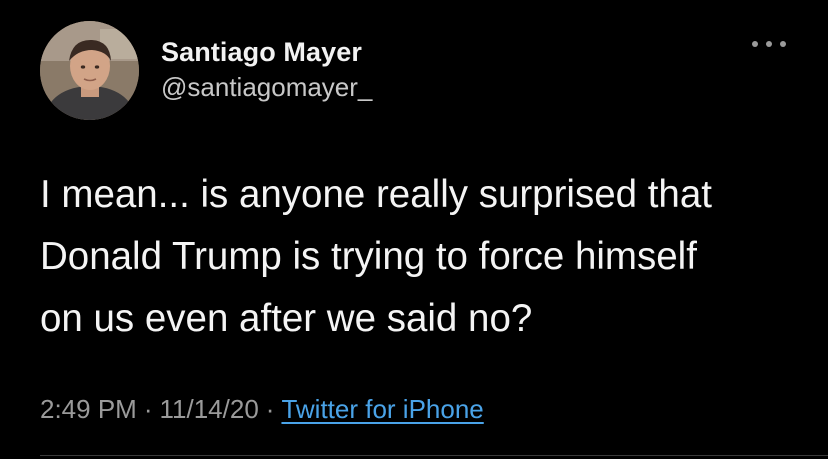 The height and width of the screenshot is (459, 828). I want to click on avatar-photo-icon, so click(89, 70).